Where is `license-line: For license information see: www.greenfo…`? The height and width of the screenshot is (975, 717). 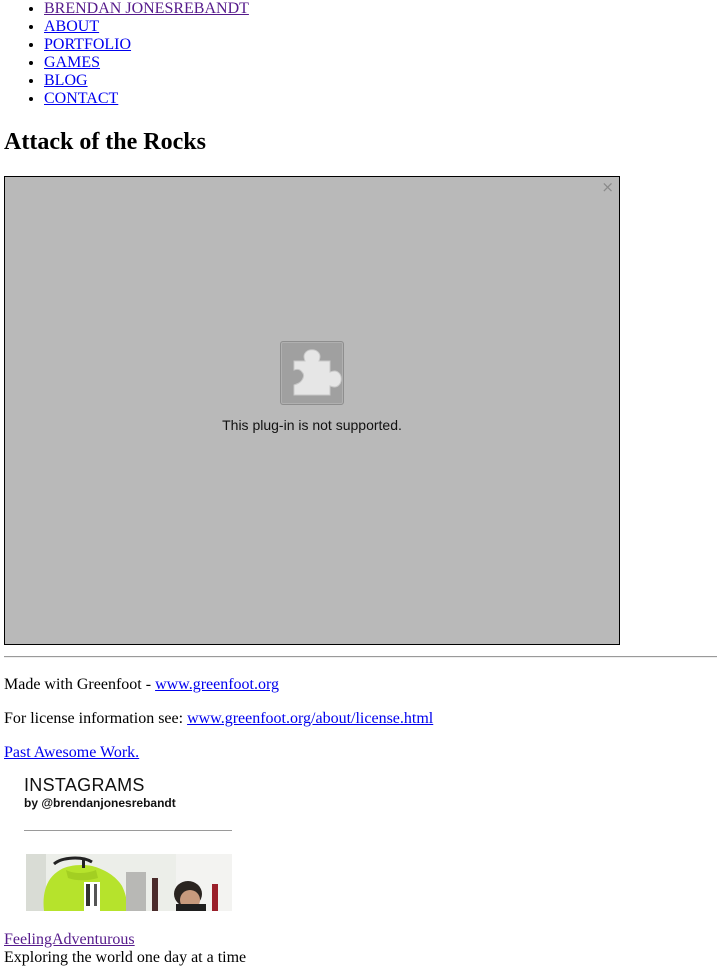
license-line: For license information see: www.greenfo… is located at coordinates (218, 719).